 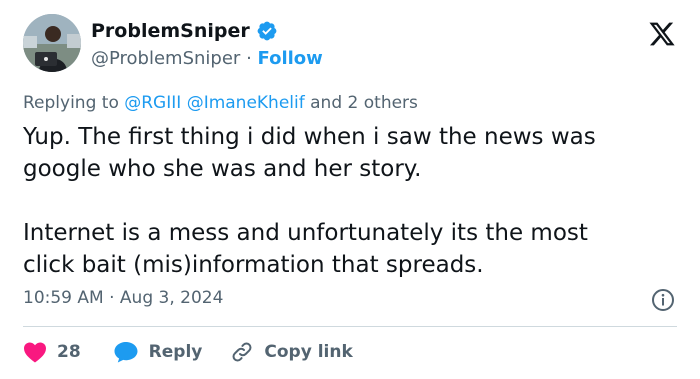 I want to click on like-count: 28, so click(x=69, y=352).